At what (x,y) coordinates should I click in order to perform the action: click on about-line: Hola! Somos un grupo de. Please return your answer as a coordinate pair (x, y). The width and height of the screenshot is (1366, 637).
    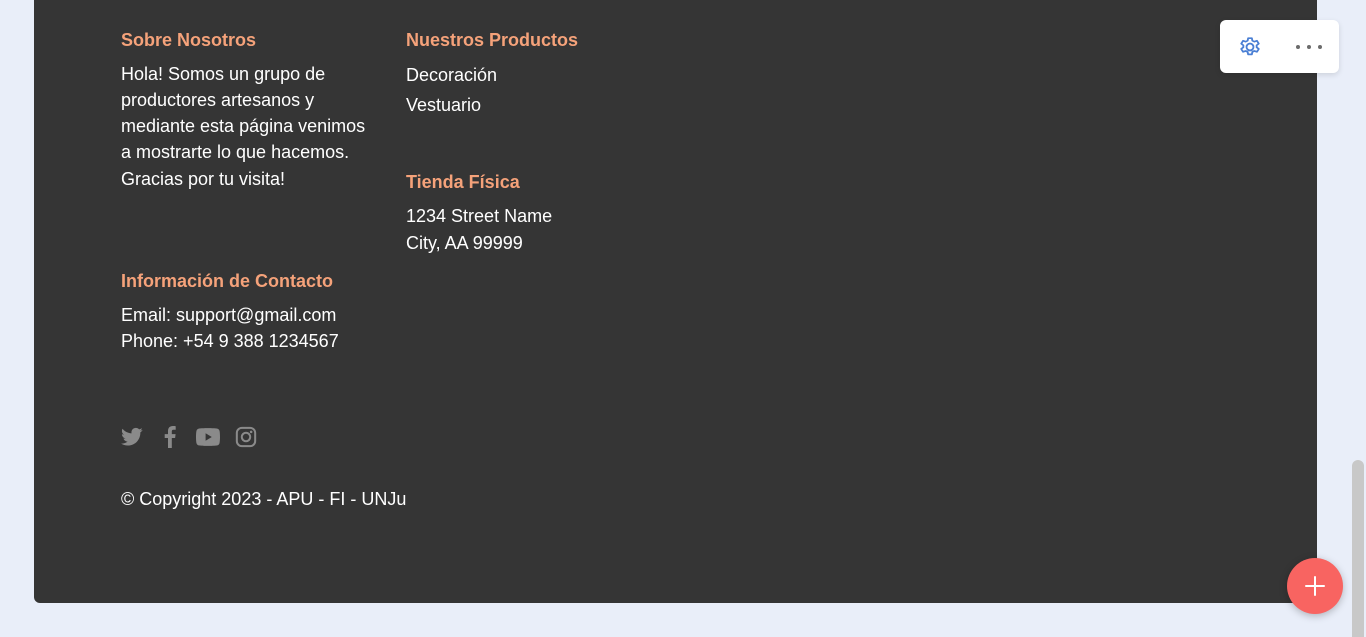
    Looking at the image, I should click on (223, 74).